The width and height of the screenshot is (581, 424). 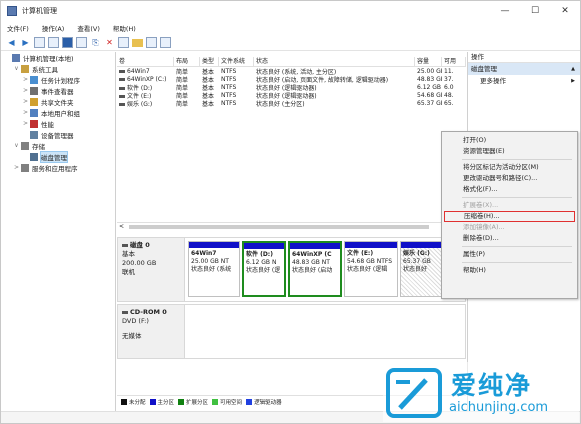 I want to click on menu-view: 查看(V), so click(x=88, y=28).